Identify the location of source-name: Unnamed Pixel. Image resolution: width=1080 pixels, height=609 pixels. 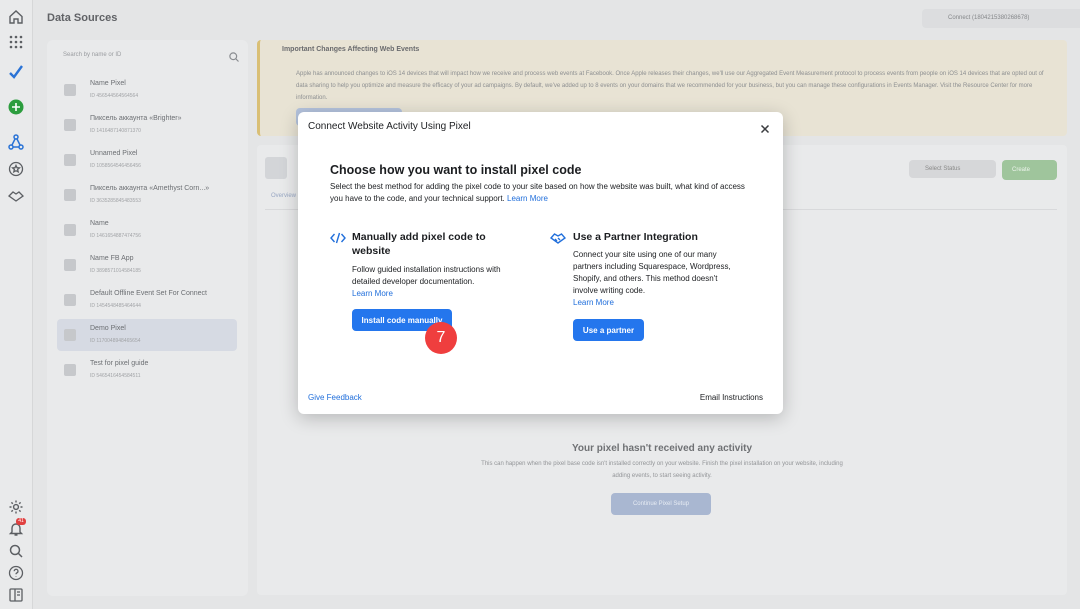
(114, 153).